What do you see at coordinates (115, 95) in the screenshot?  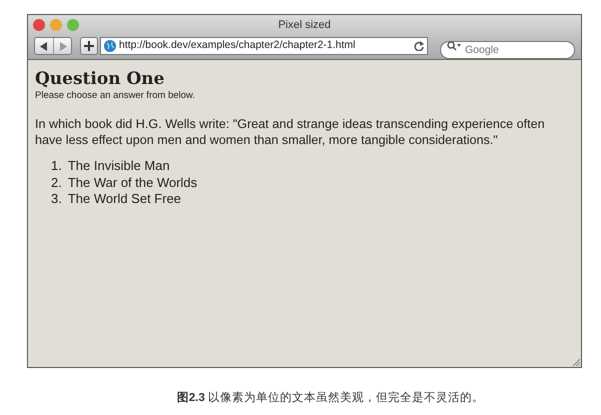 I see `instruction-text: Please choose an answer from below.` at bounding box center [115, 95].